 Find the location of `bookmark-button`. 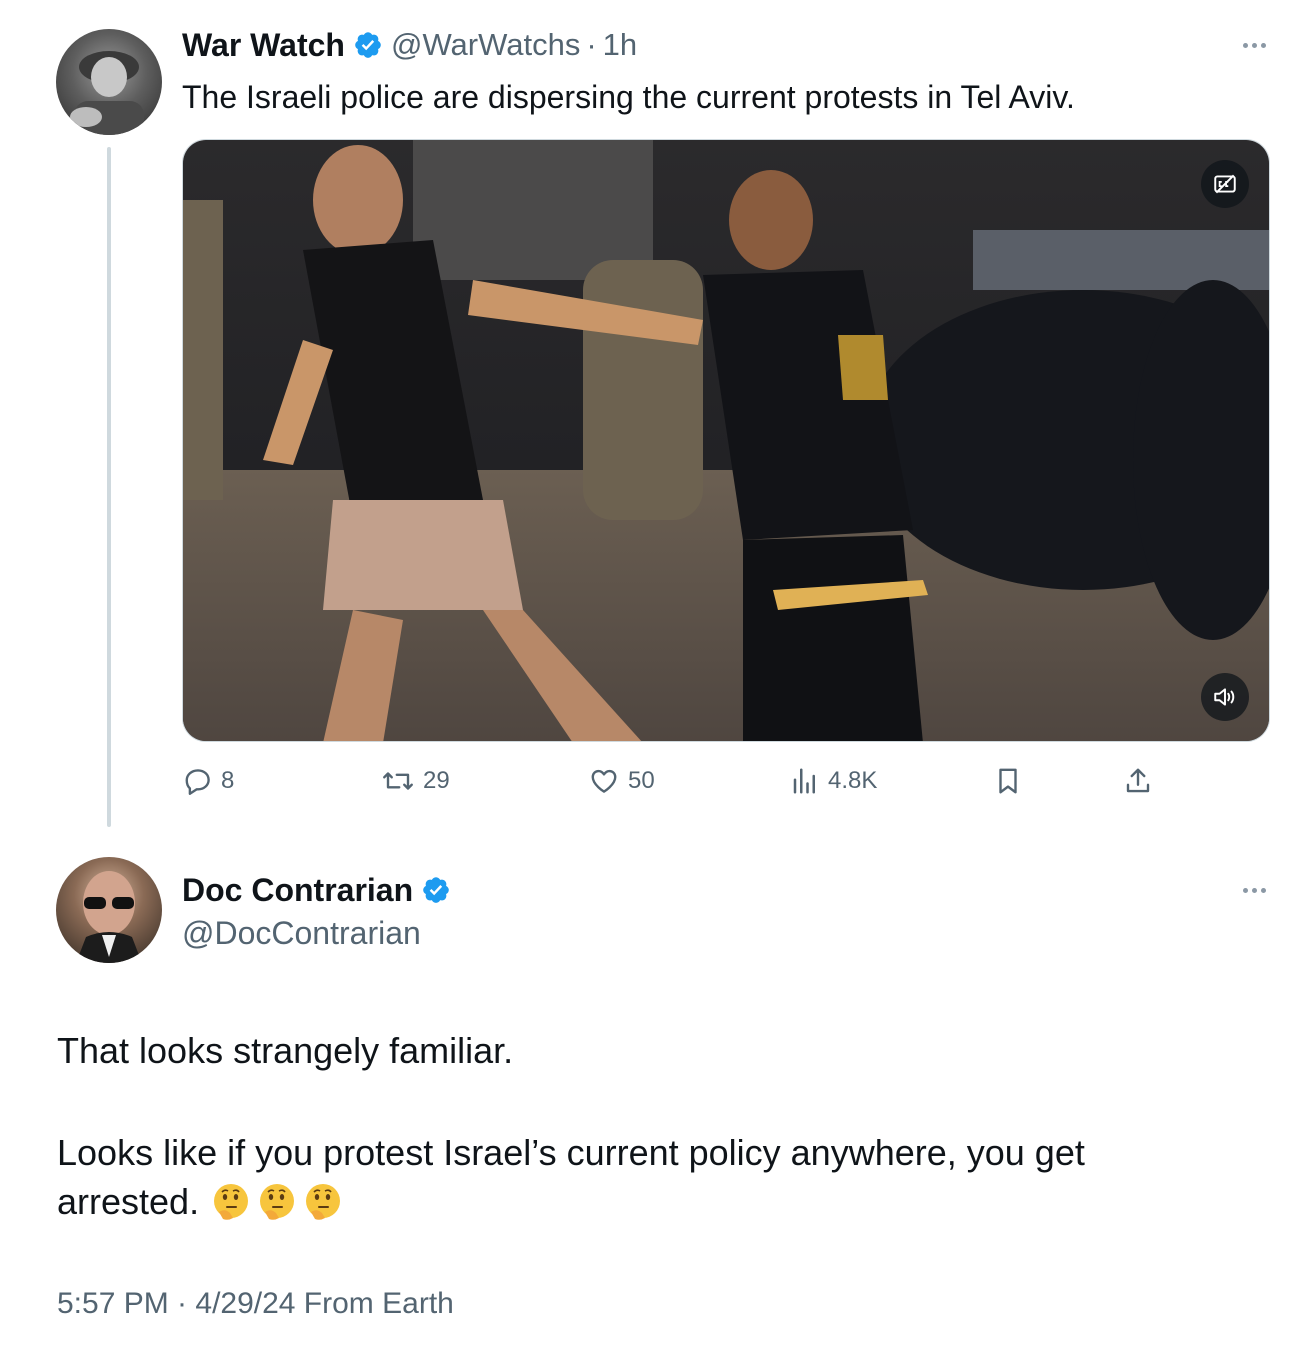

bookmark-button is located at coordinates (1008, 781).